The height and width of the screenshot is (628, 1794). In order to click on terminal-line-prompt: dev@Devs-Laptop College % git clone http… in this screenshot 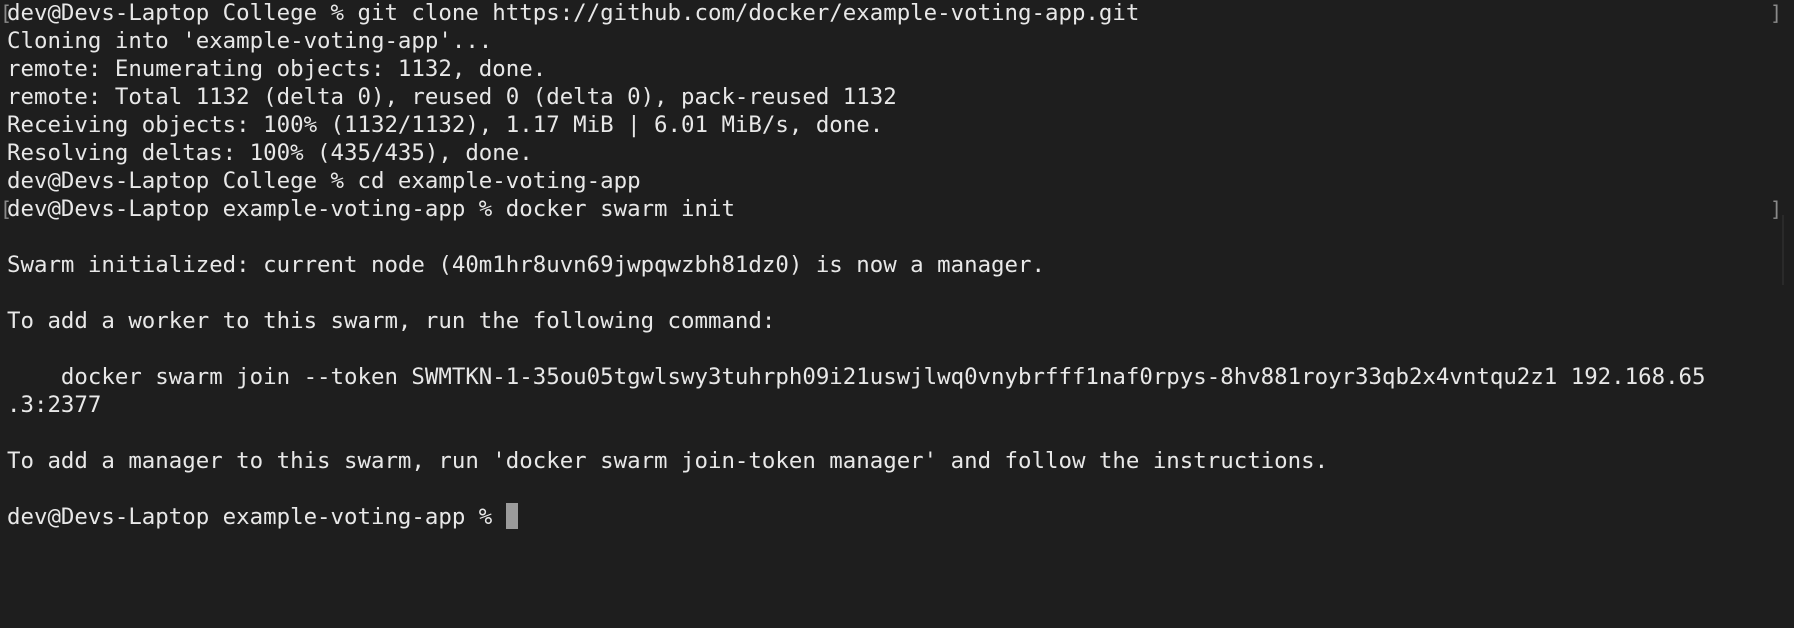, I will do `click(573, 13)`.